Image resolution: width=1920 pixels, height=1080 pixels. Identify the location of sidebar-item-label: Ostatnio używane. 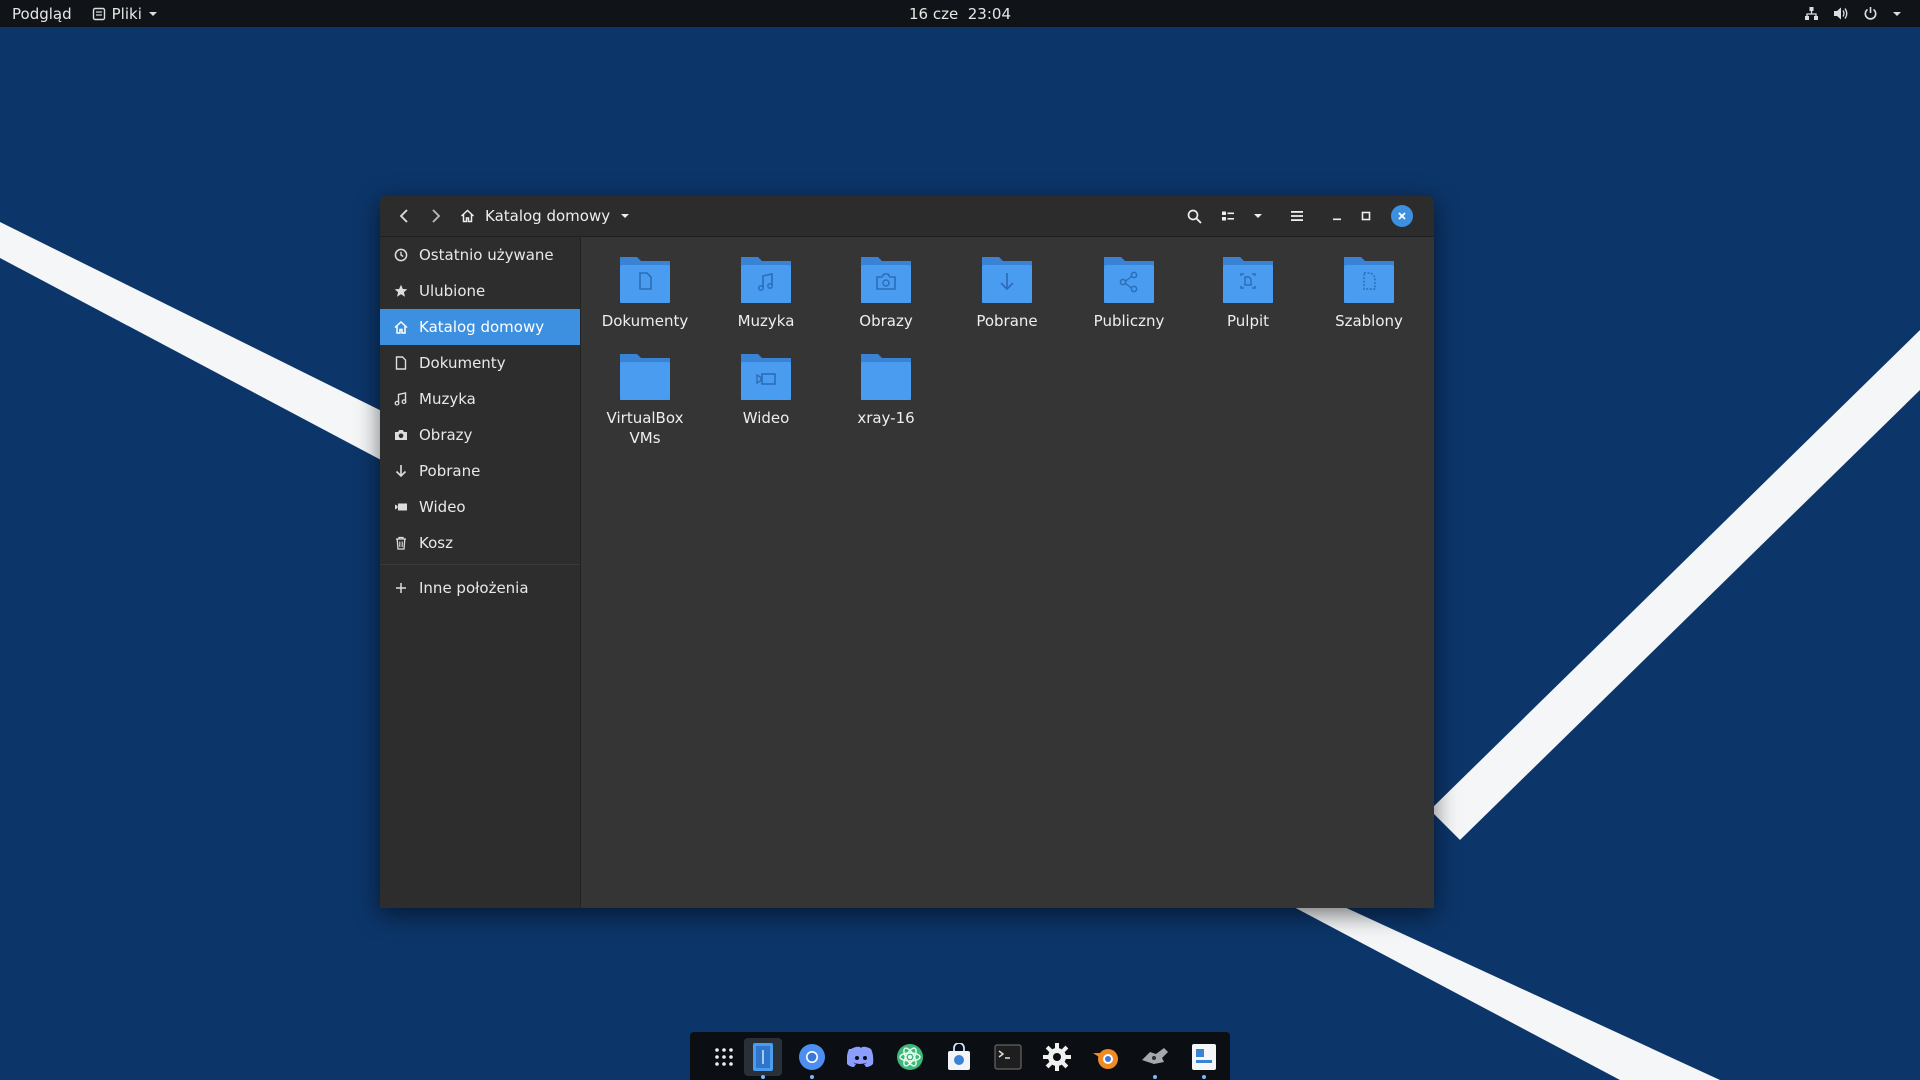
(486, 255).